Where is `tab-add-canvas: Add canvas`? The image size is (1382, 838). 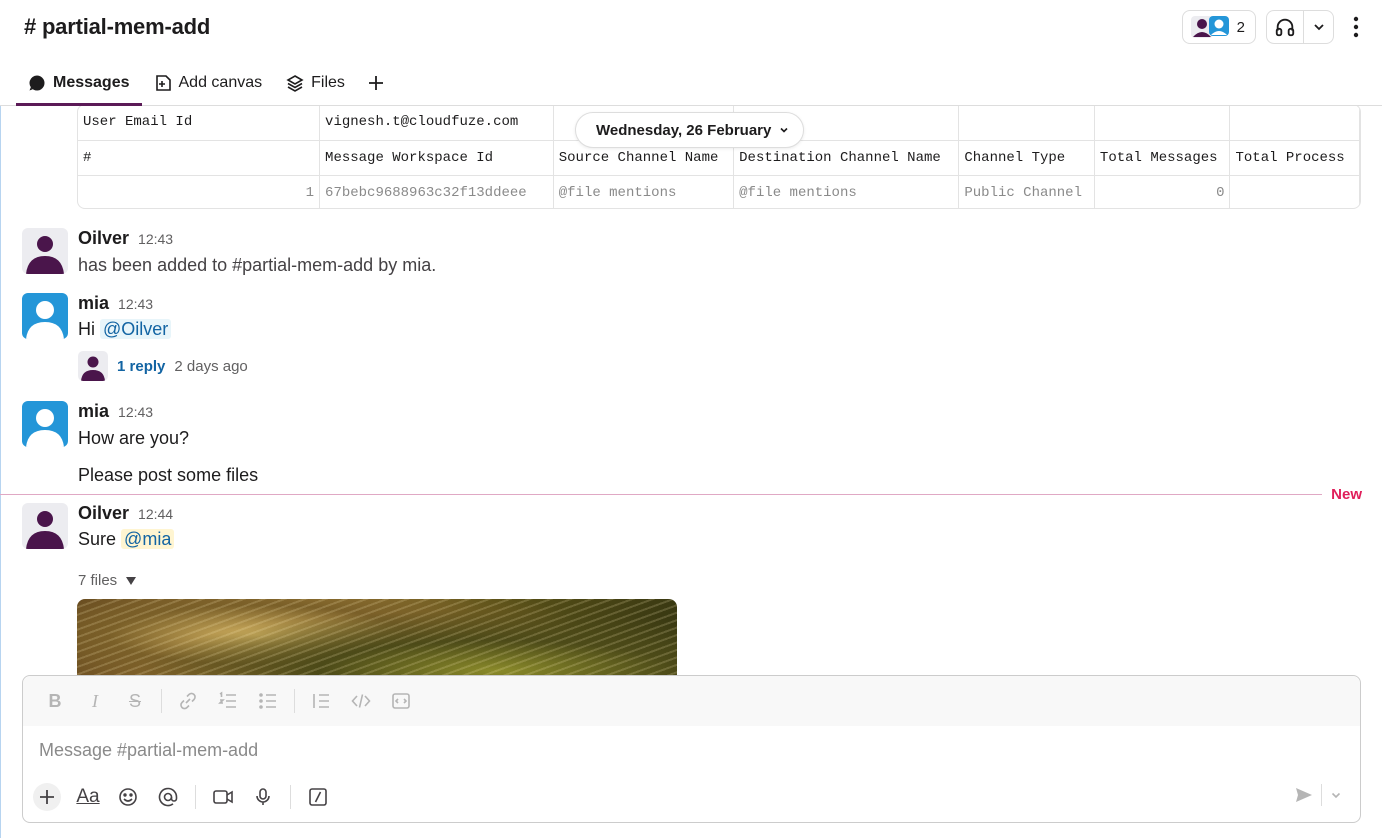 tab-add-canvas: Add canvas is located at coordinates (208, 83).